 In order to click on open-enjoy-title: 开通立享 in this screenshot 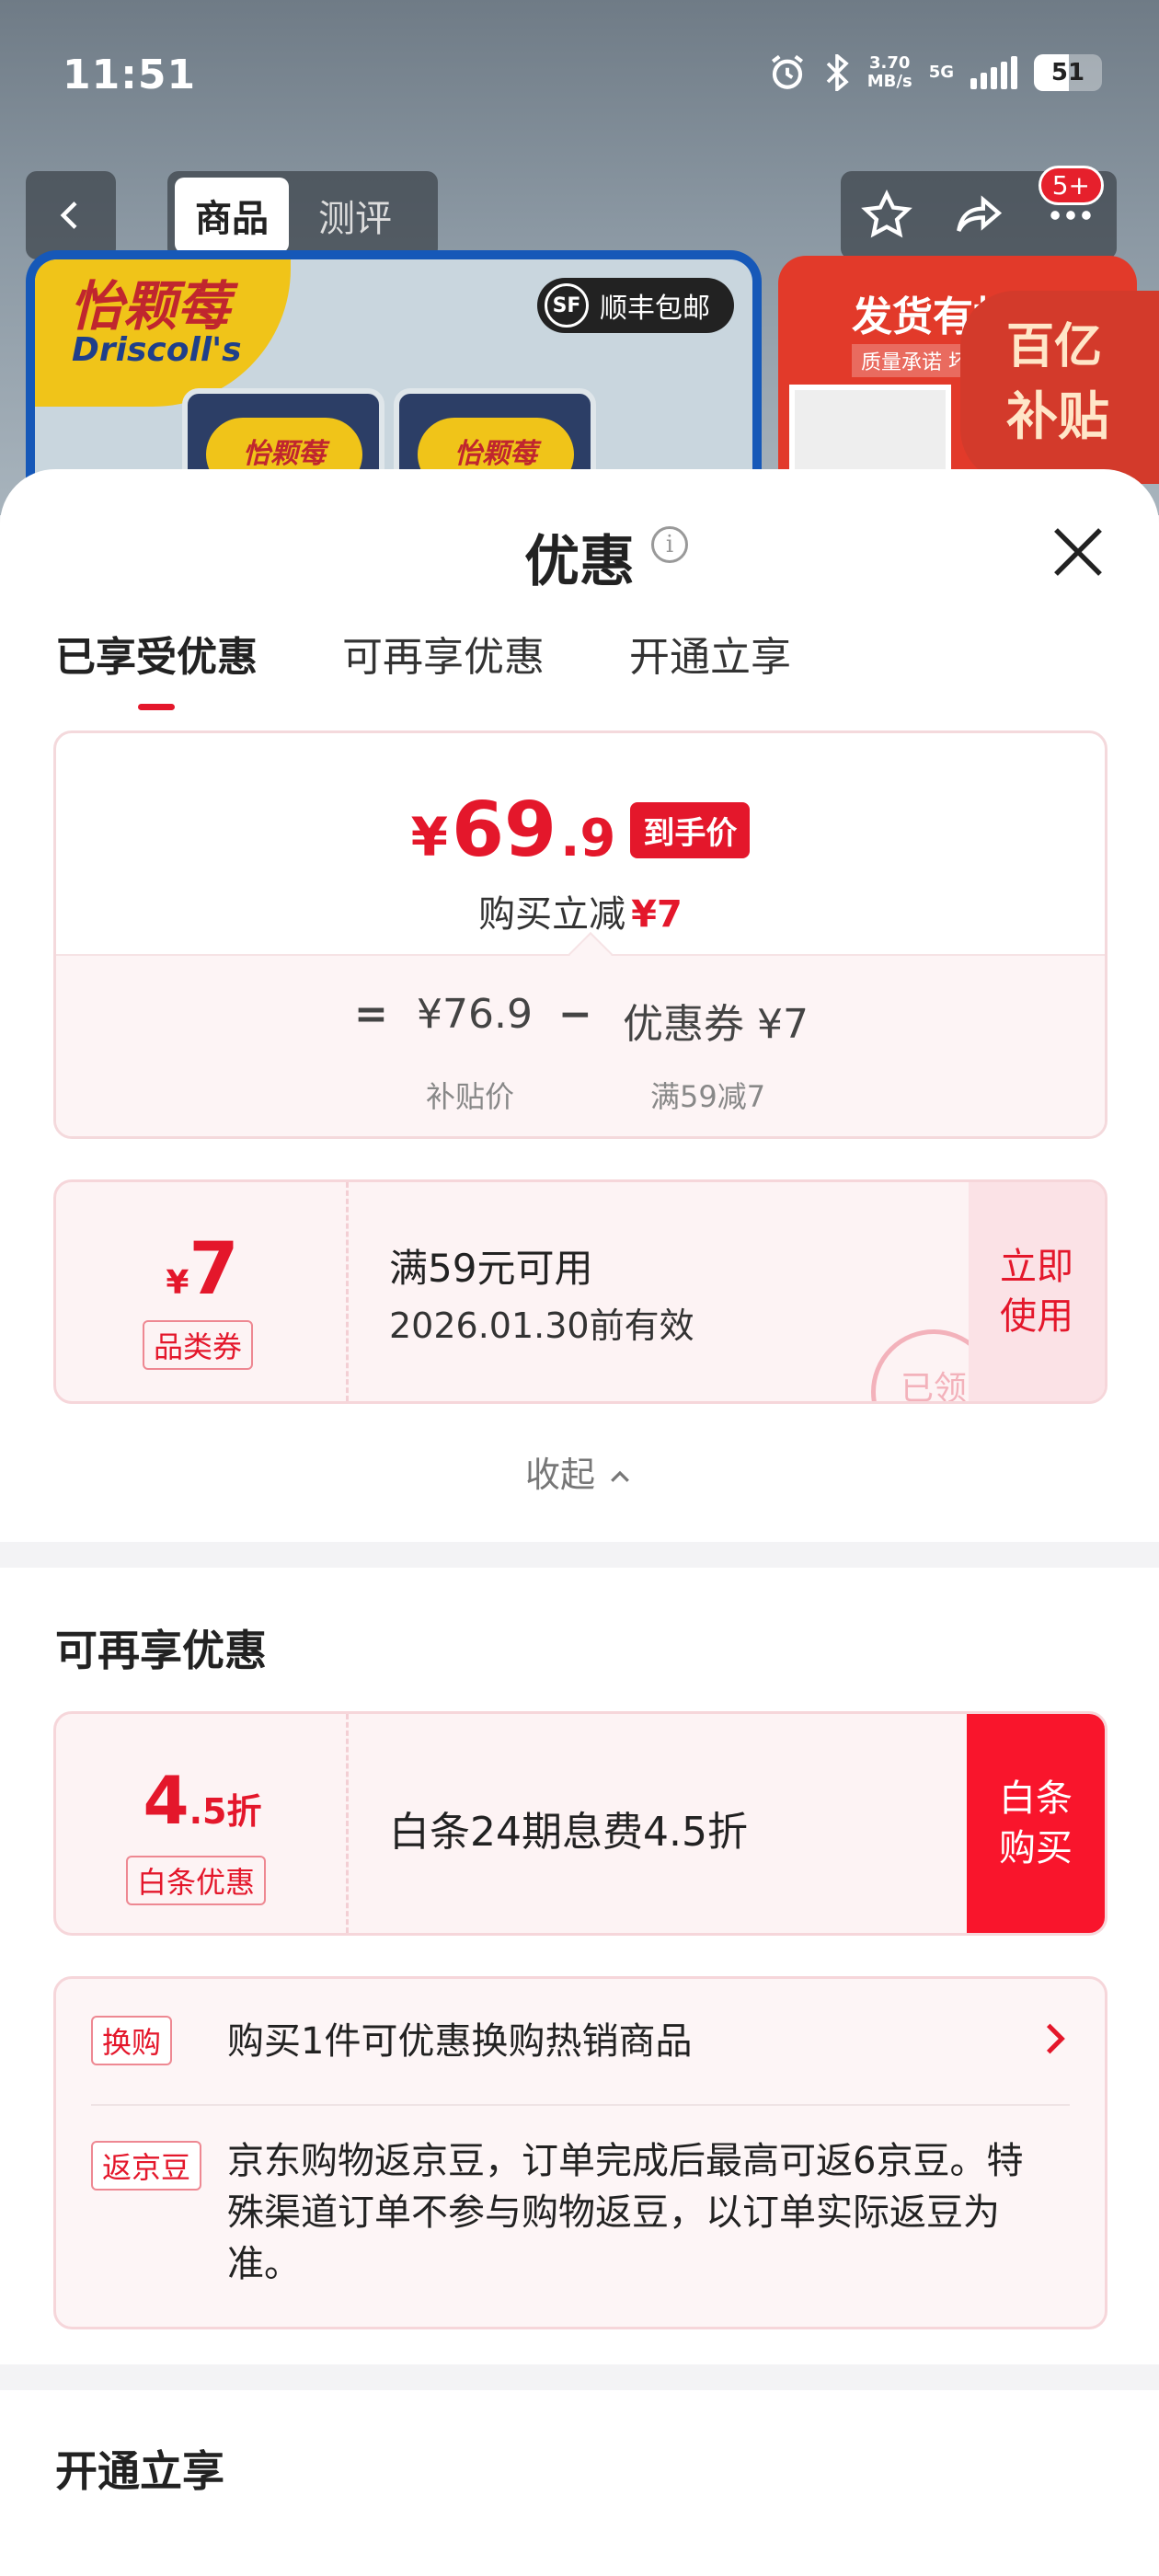, I will do `click(139, 2471)`.